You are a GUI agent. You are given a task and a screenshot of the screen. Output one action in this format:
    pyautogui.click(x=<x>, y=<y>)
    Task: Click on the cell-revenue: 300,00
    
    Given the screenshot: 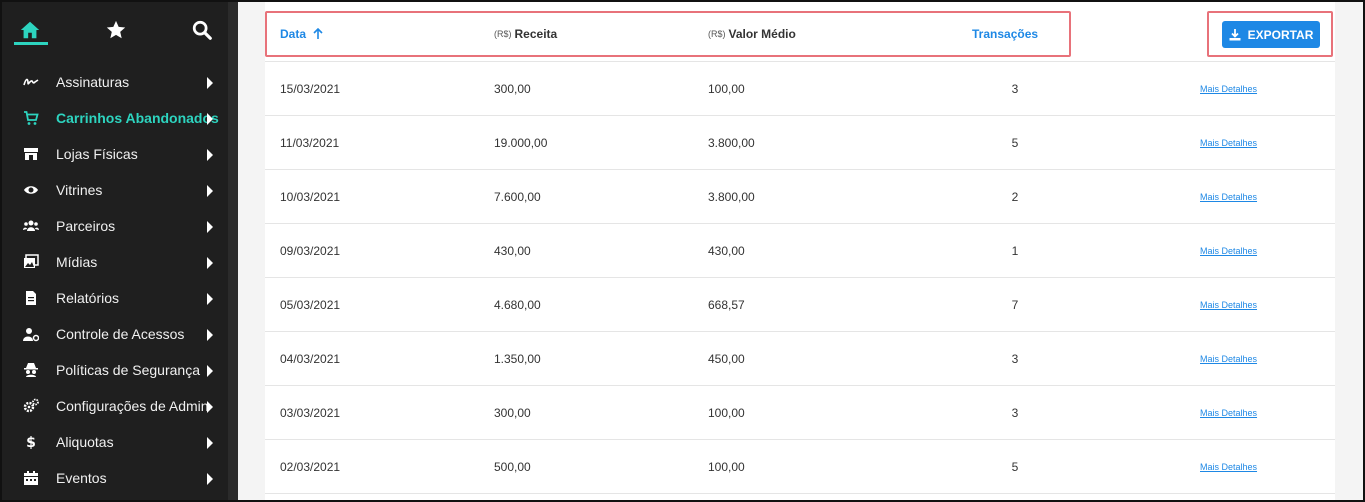 What is the action you would take?
    pyautogui.click(x=512, y=413)
    